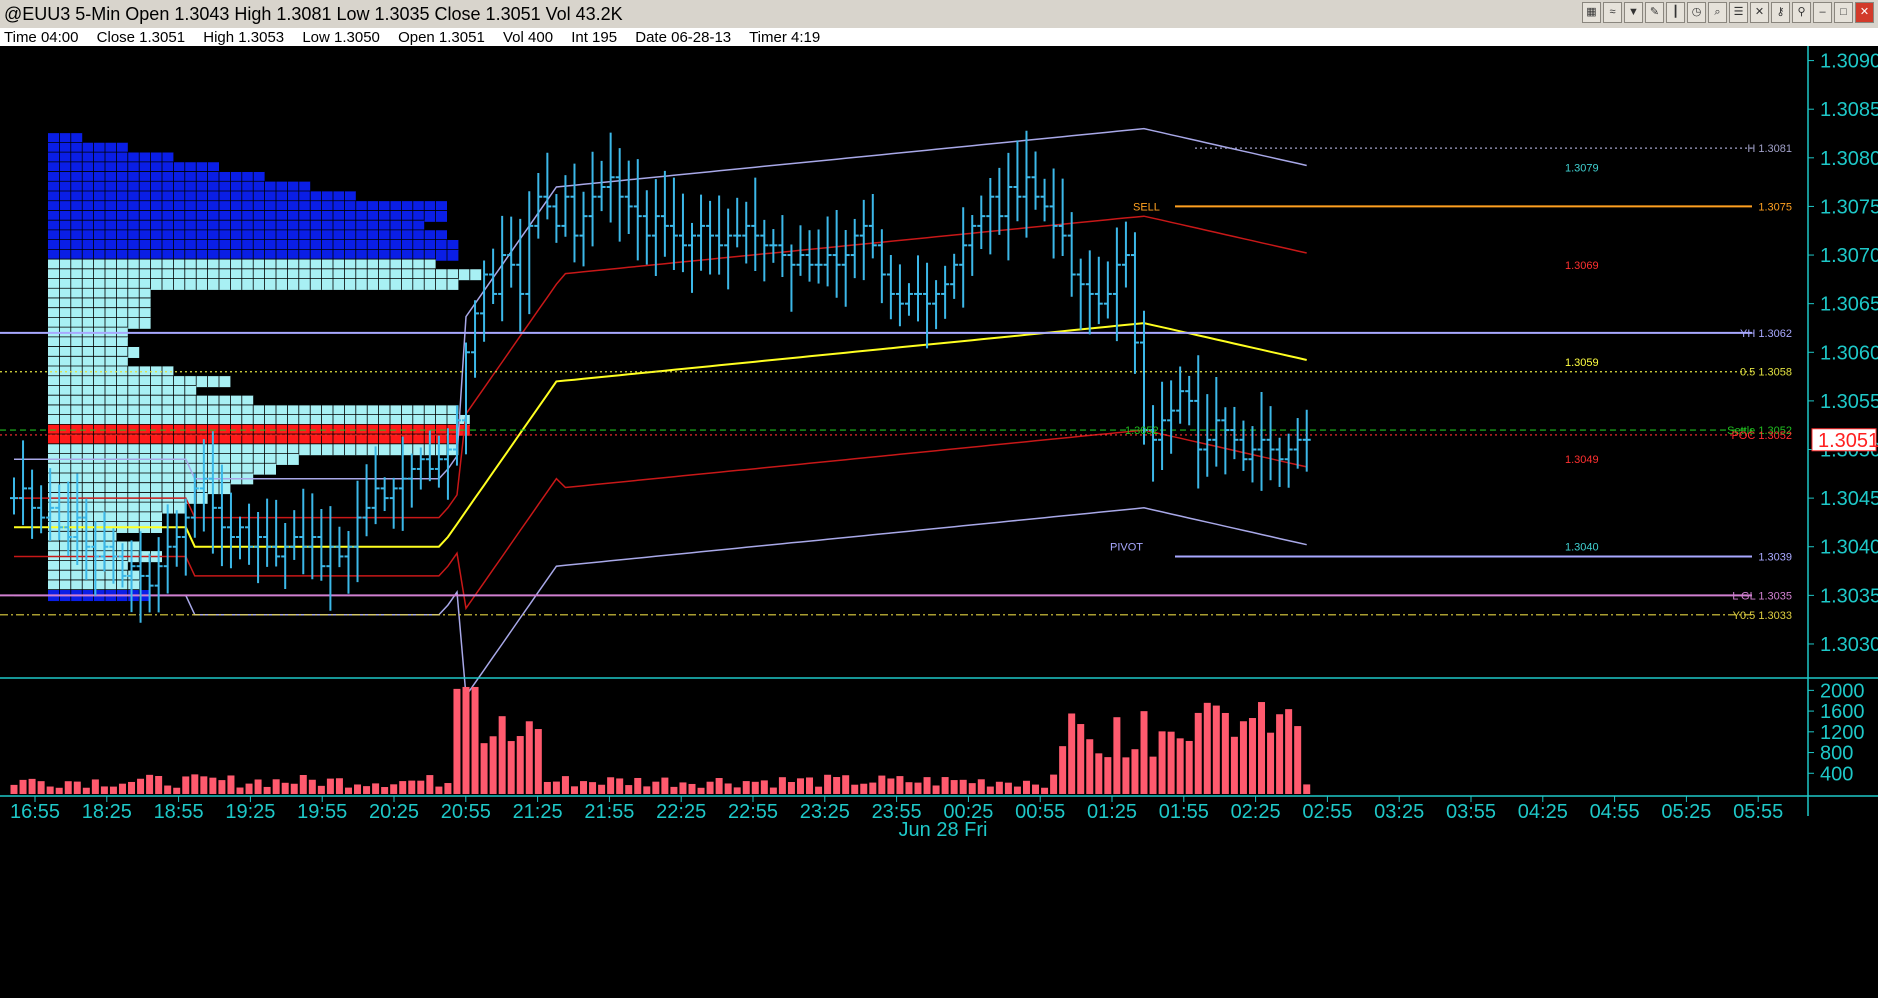 Image resolution: width=1878 pixels, height=998 pixels. I want to click on minimize-icon: –, so click(1822, 12).